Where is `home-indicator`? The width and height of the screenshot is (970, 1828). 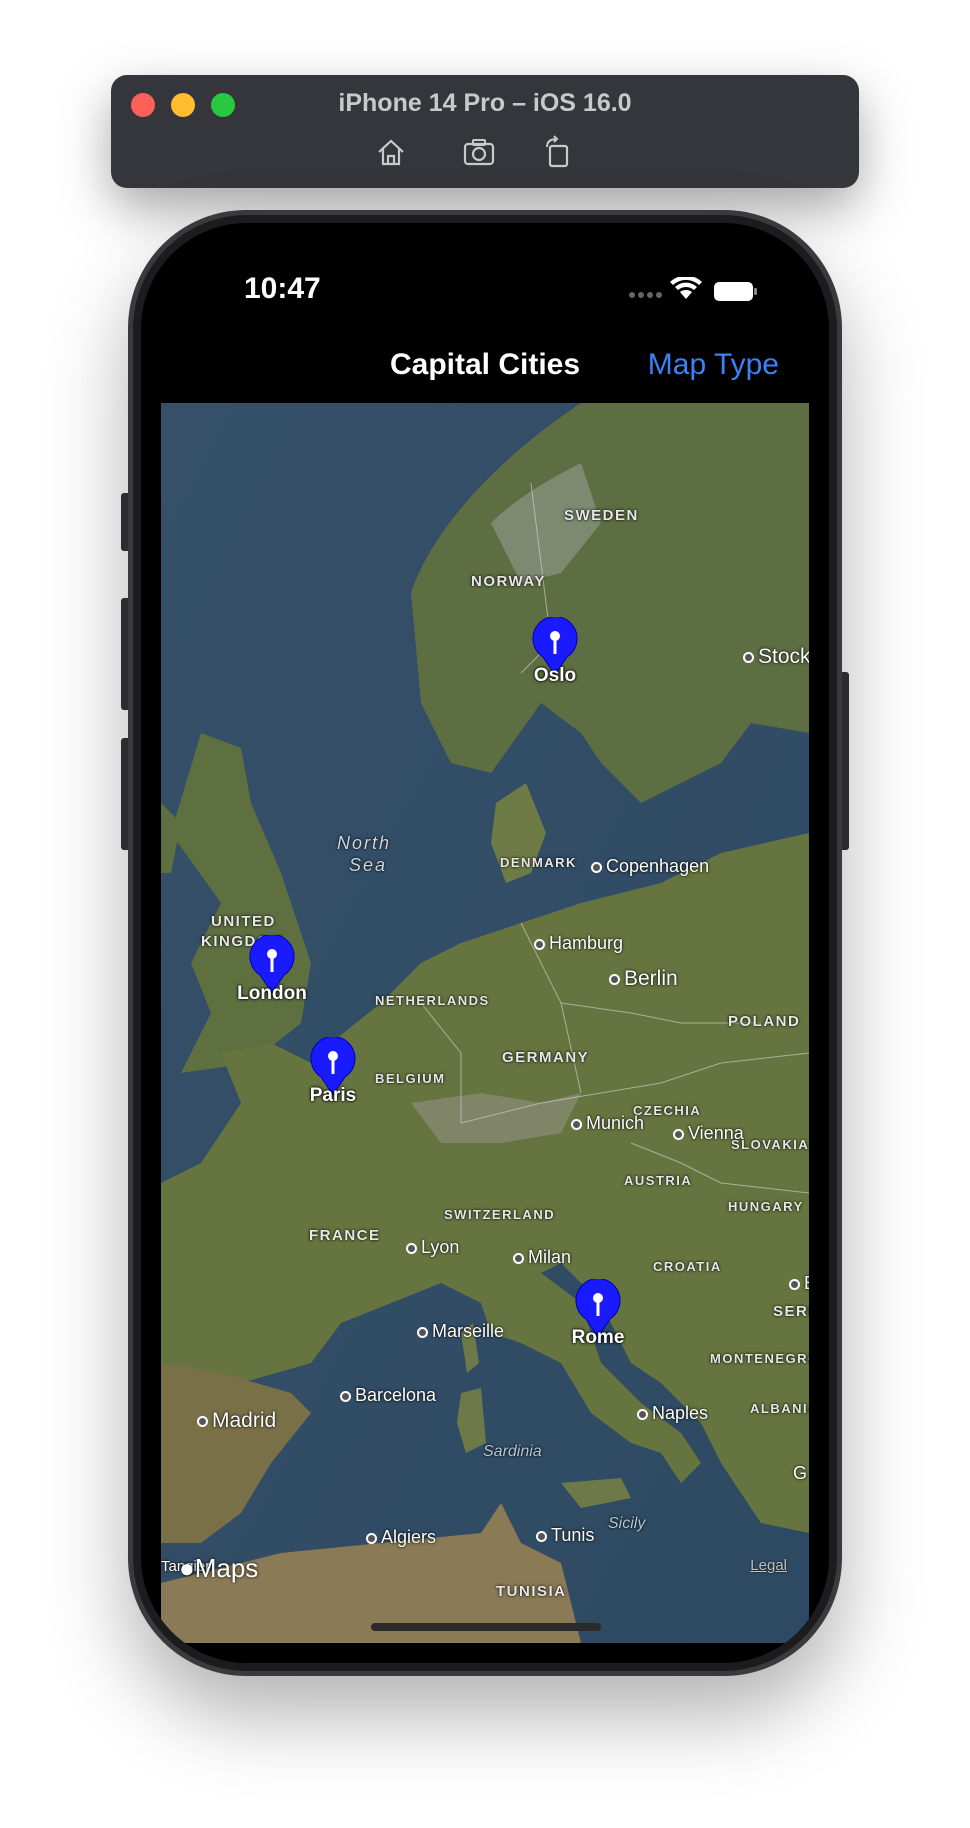
home-indicator is located at coordinates (486, 1627).